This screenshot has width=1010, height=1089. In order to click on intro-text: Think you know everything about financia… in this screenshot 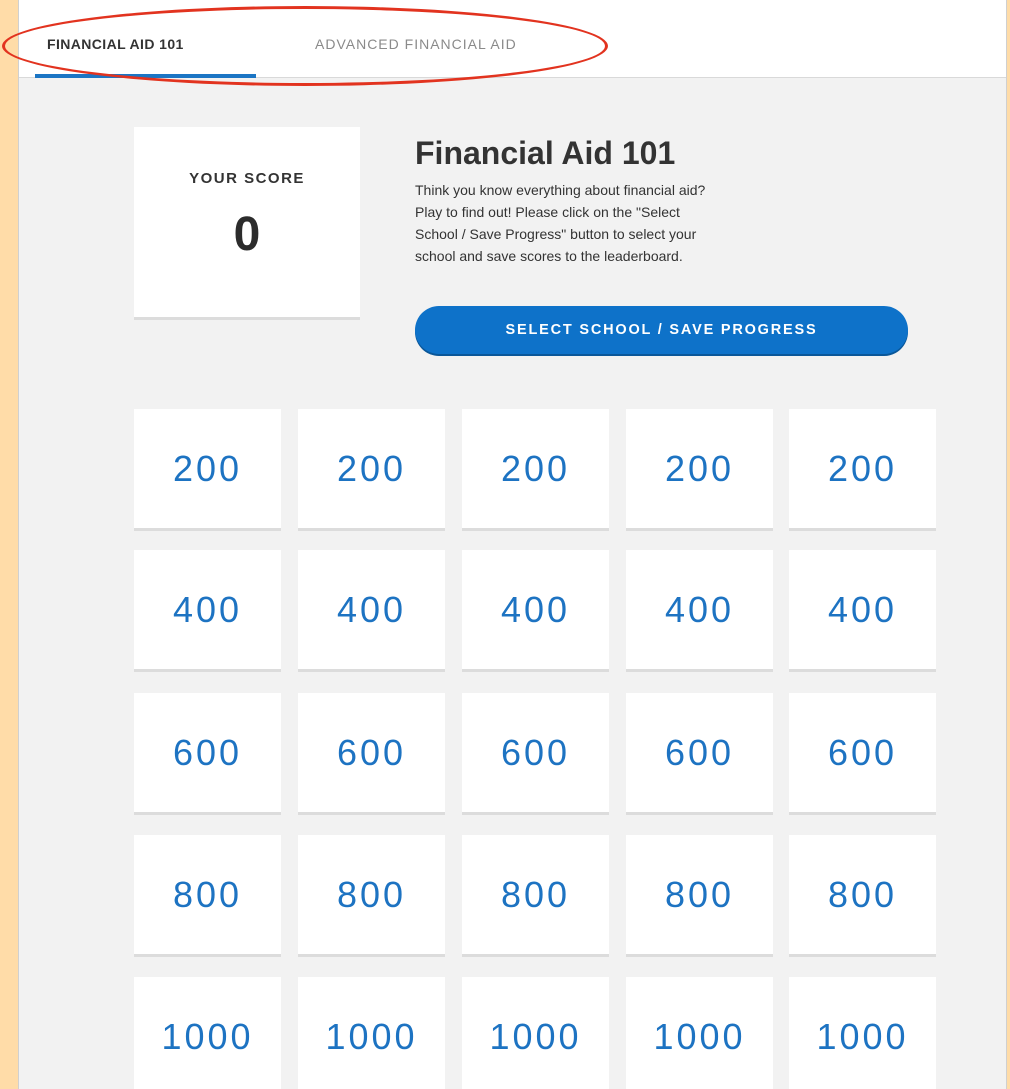, I will do `click(617, 223)`.